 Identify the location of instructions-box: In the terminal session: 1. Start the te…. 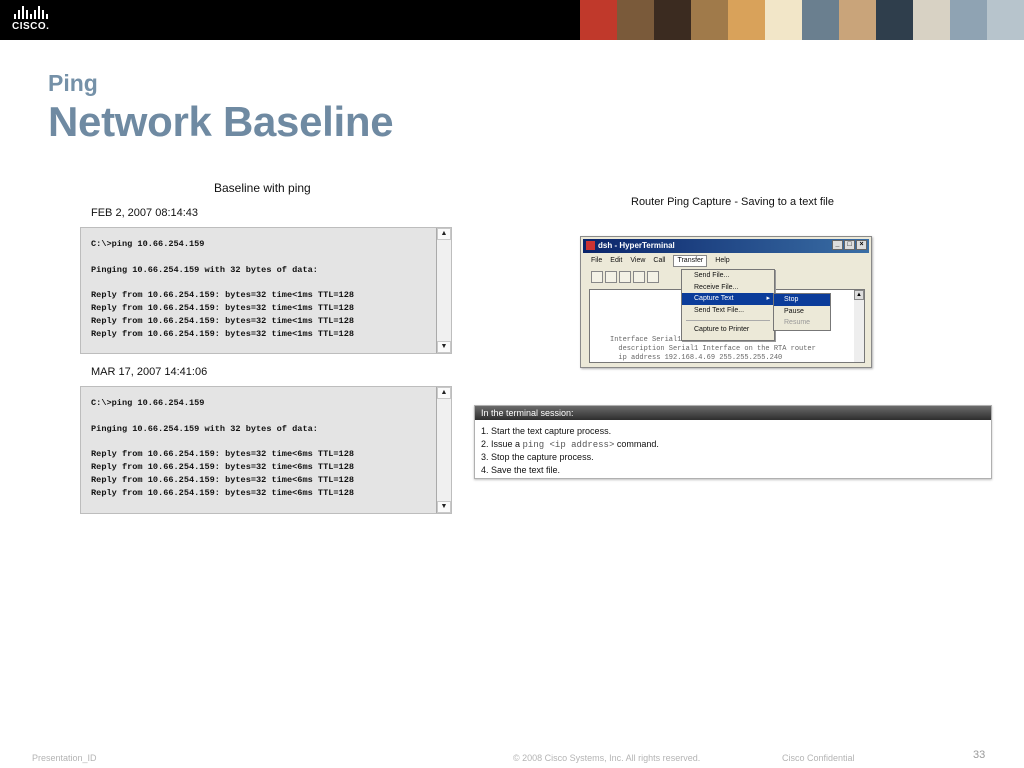
(733, 442).